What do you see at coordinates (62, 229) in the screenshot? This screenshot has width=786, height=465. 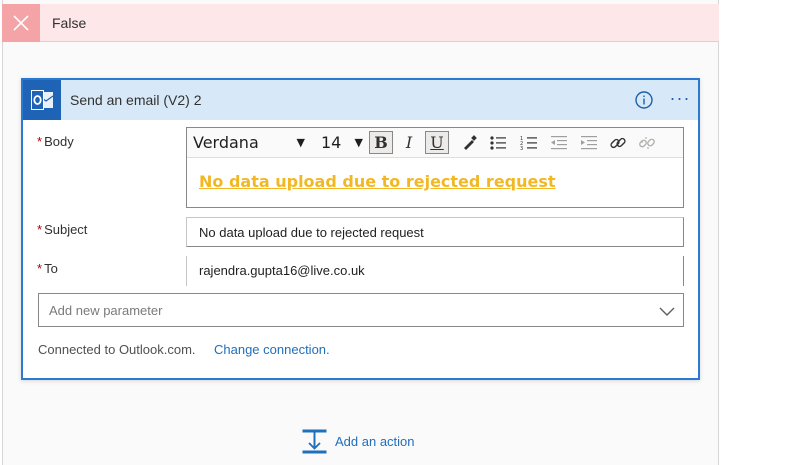 I see `subject-label: * Subject` at bounding box center [62, 229].